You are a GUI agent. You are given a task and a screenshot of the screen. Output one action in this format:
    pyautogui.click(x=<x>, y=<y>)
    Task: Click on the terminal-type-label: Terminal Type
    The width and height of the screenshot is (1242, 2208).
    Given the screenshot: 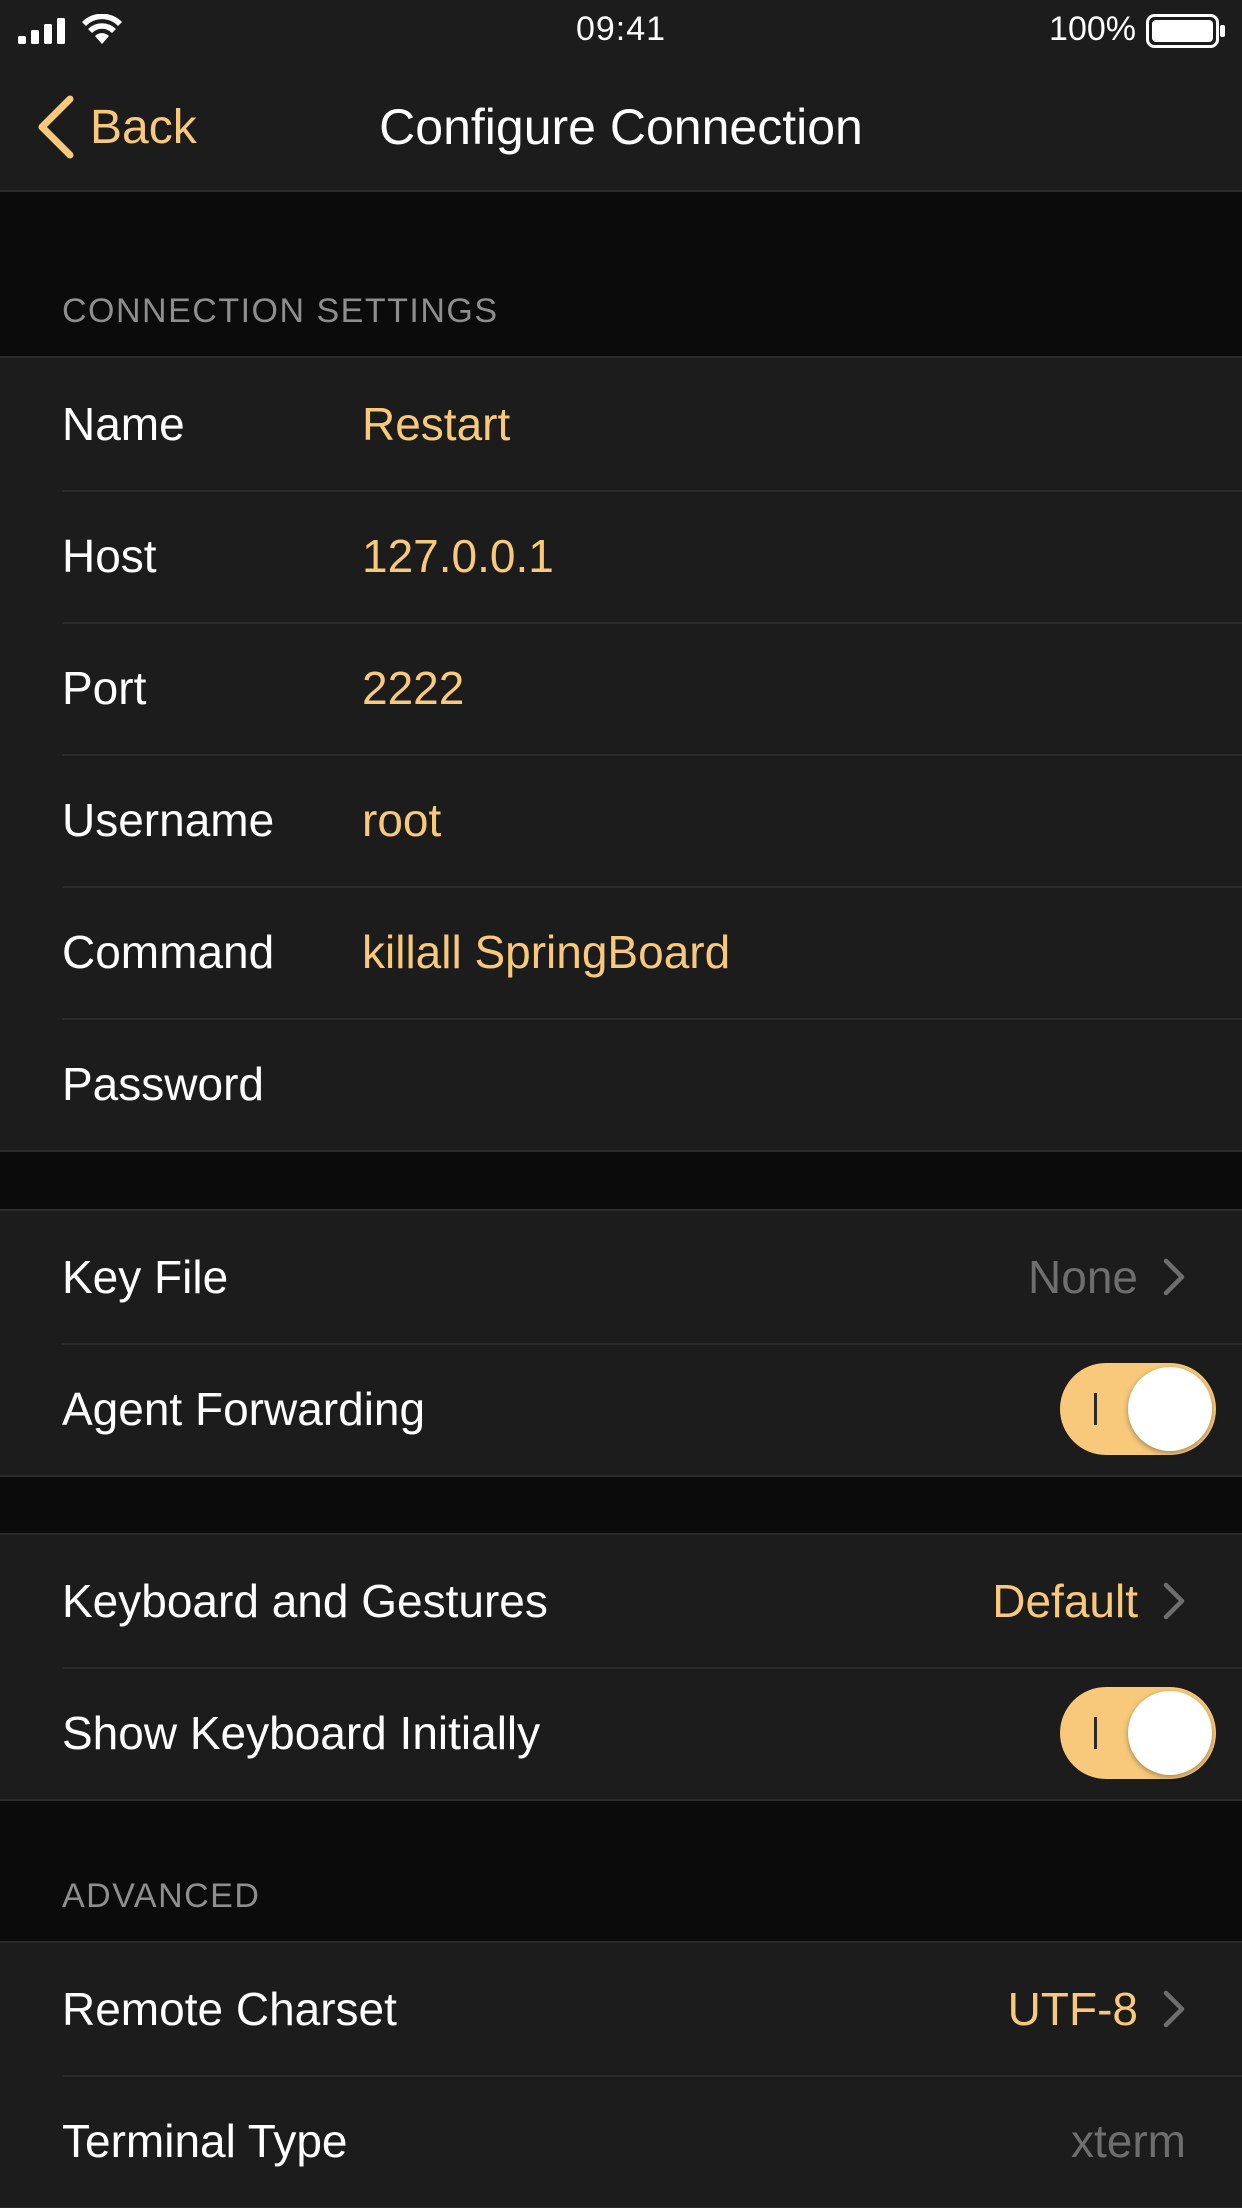 What is the action you would take?
    pyautogui.click(x=205, y=2141)
    